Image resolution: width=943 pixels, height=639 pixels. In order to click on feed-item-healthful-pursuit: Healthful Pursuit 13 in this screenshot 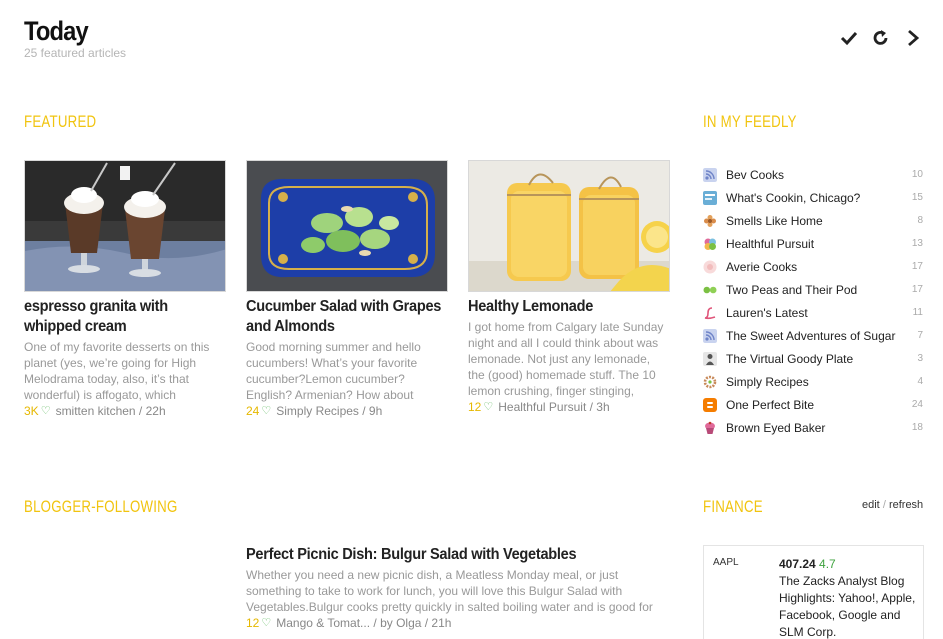, I will do `click(813, 243)`.